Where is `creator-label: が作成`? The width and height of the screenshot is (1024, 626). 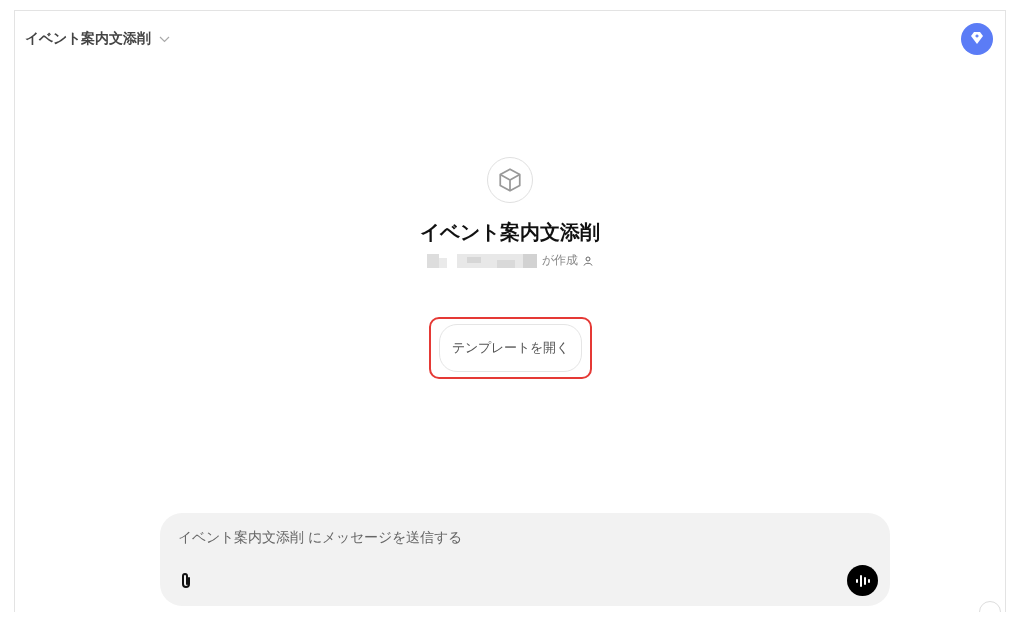
creator-label: が作成 is located at coordinates (560, 260).